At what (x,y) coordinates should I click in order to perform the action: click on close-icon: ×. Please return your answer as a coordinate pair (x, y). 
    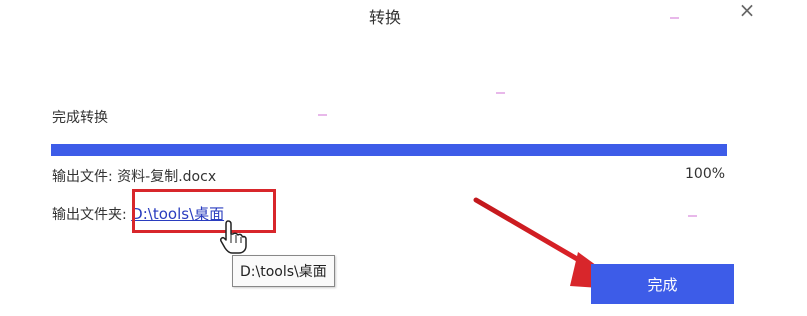
    Looking at the image, I should click on (747, 10).